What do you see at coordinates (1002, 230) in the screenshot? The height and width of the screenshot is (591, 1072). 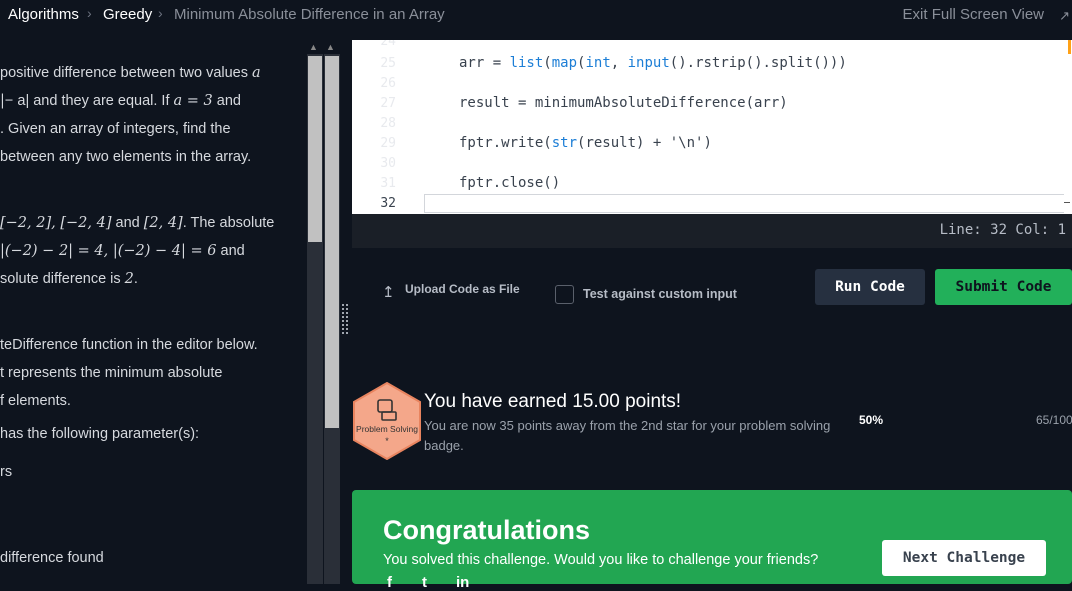 I see `cursor-position: Line: 32 Col: 1` at bounding box center [1002, 230].